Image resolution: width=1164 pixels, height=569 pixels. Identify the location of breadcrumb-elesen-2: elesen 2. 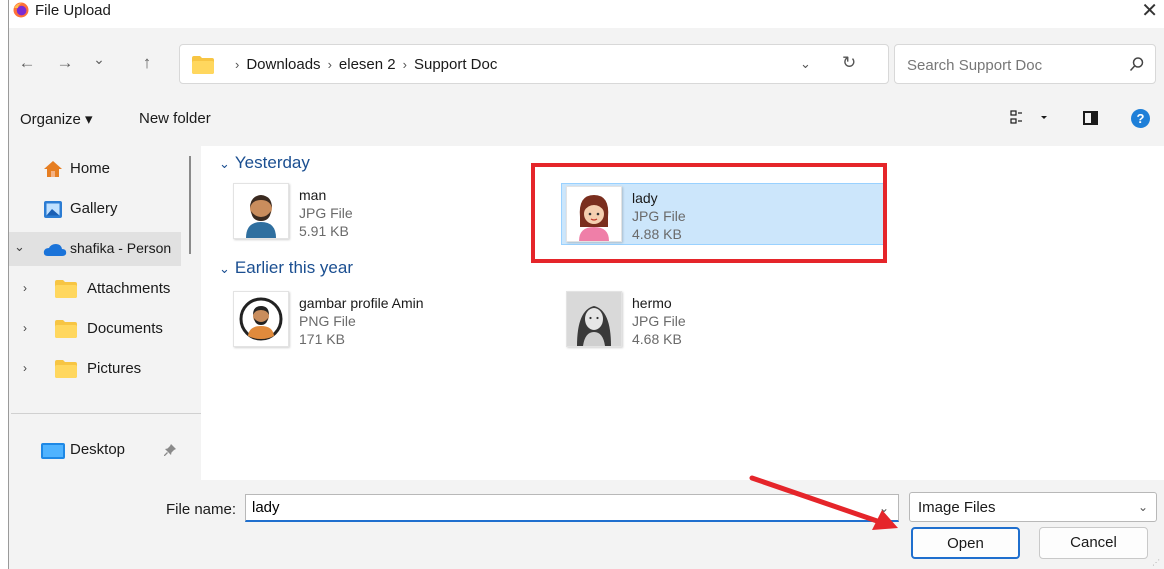
(367, 64).